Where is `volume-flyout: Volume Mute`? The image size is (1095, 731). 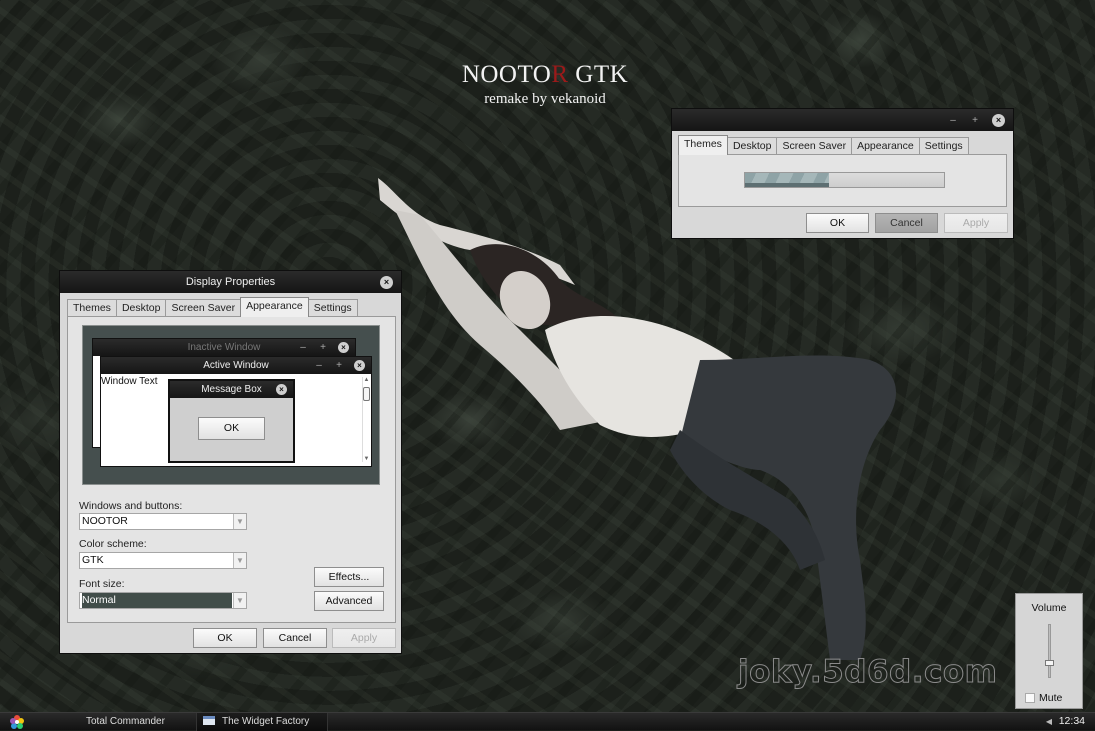 volume-flyout: Volume Mute is located at coordinates (1049, 651).